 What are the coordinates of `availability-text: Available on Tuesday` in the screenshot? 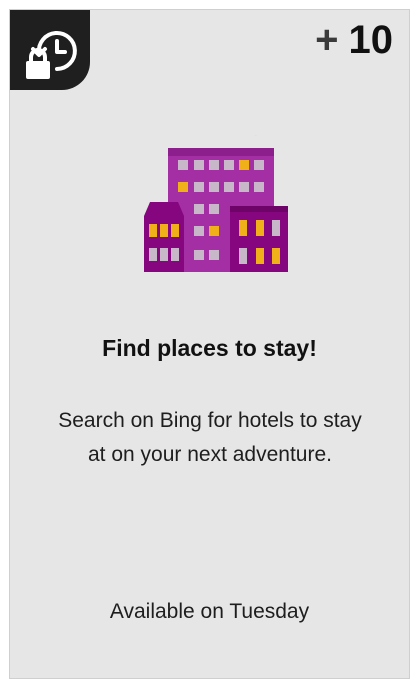 It's located at (209, 611).